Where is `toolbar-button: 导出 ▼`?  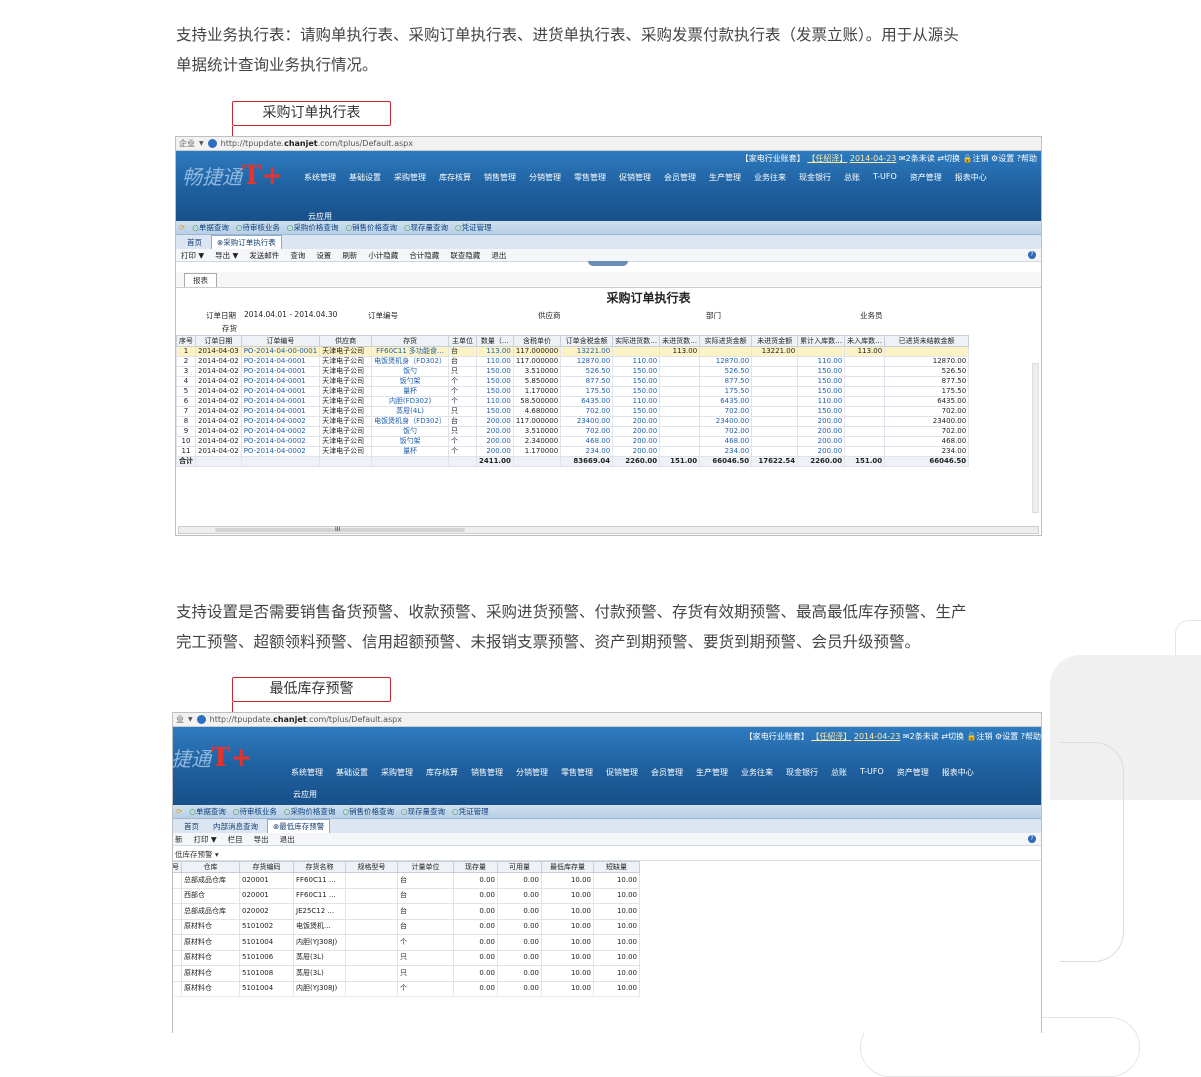
toolbar-button: 导出 ▼ is located at coordinates (226, 255).